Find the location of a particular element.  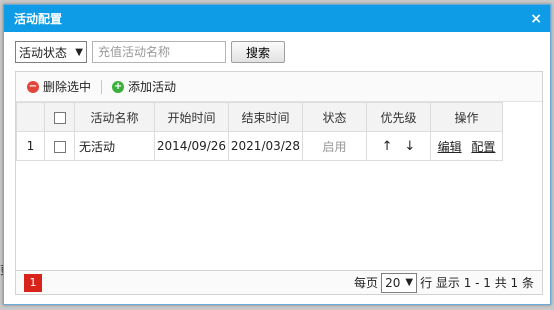

add-activity-label: 添加活动 is located at coordinates (152, 87).